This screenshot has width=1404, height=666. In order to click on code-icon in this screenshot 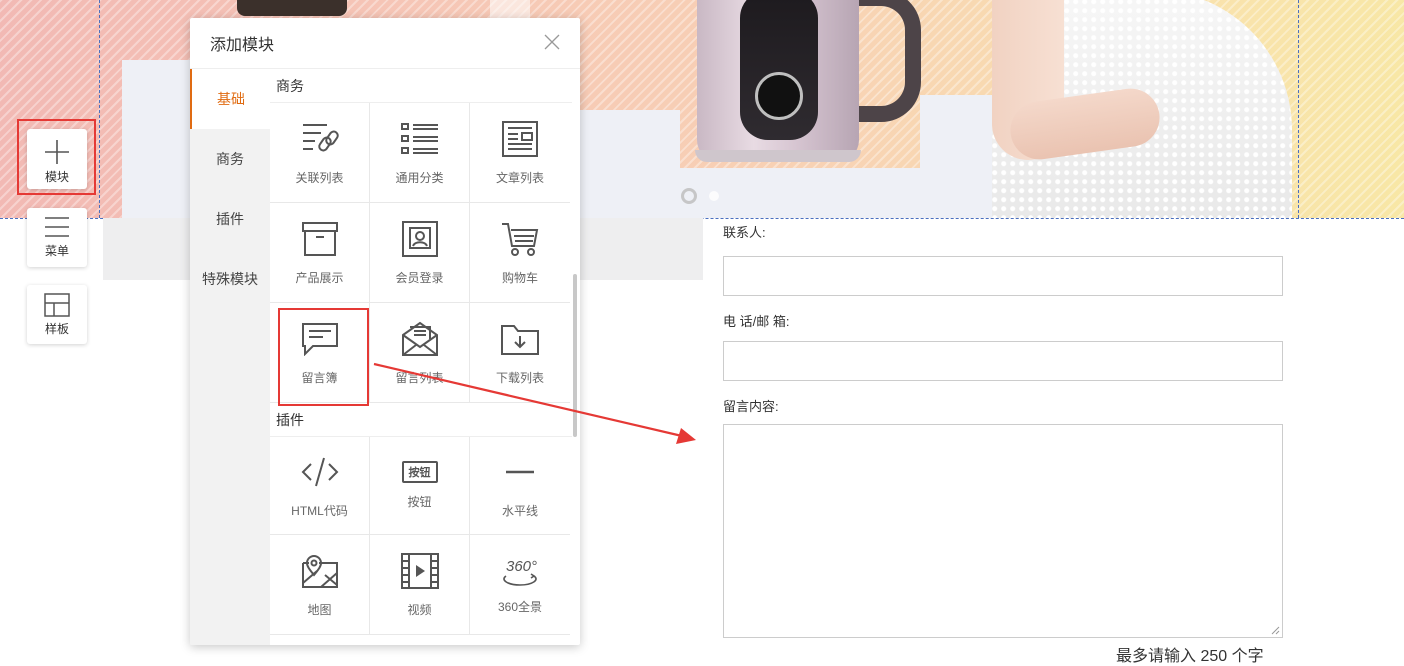, I will do `click(320, 472)`.